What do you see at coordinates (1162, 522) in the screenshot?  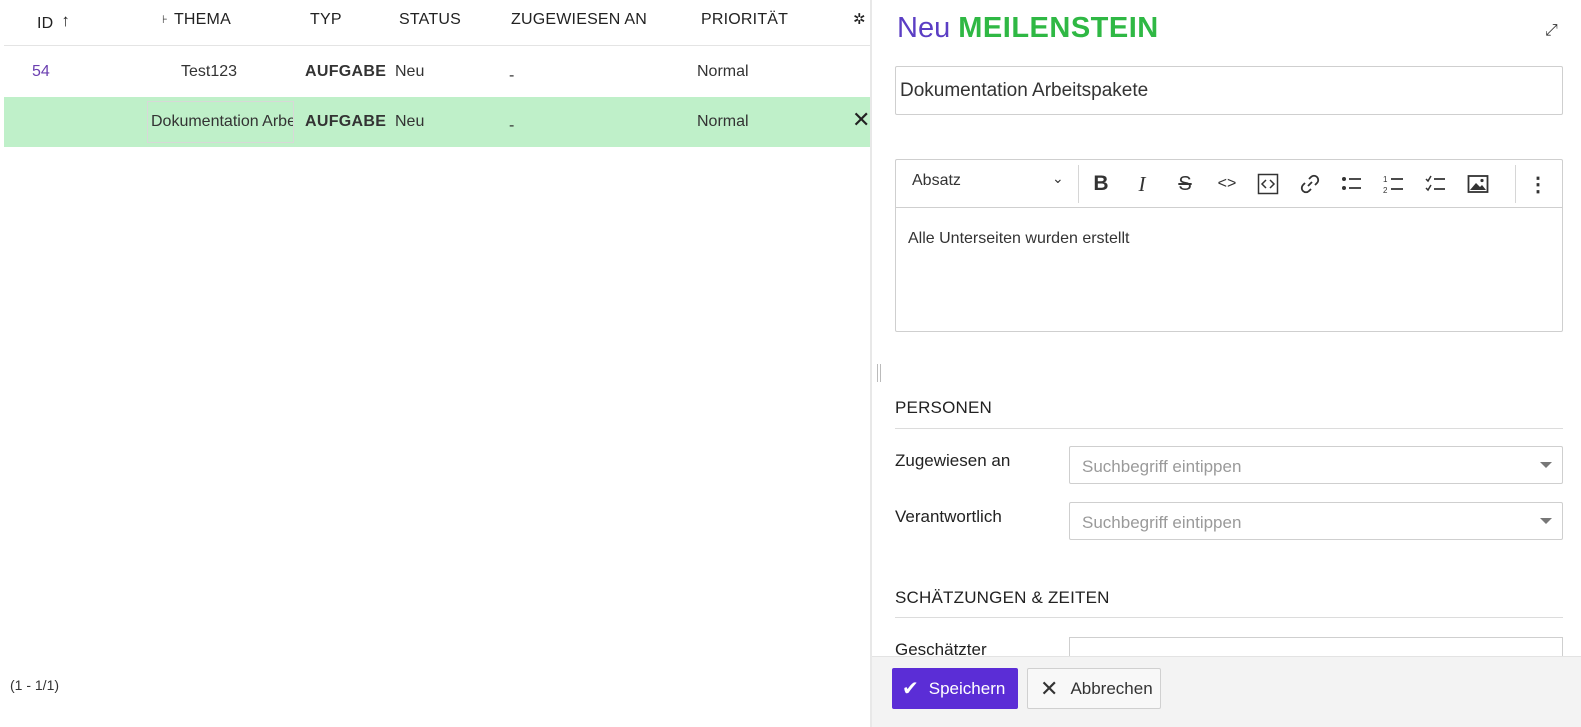 I see `responsible-placeholder: Suchbegriff eintippen` at bounding box center [1162, 522].